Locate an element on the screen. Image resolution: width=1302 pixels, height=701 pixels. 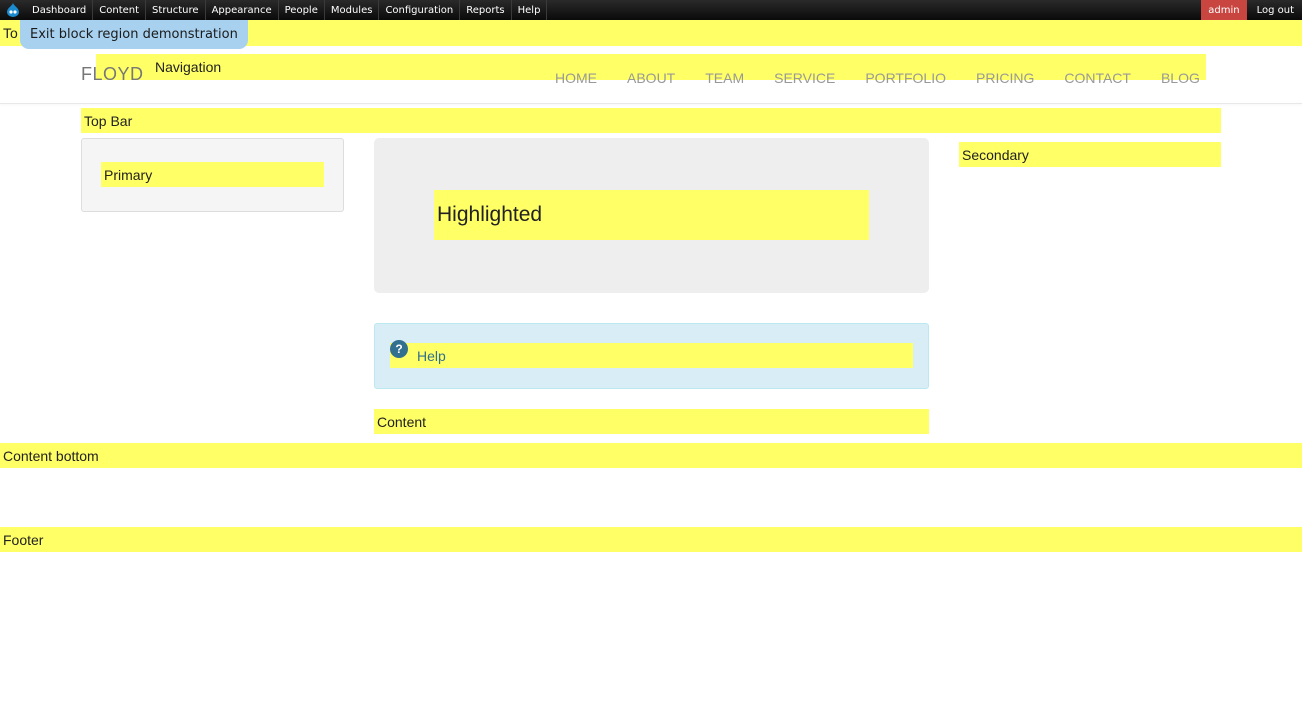
region-content-bottom: Content bottom is located at coordinates (651, 455).